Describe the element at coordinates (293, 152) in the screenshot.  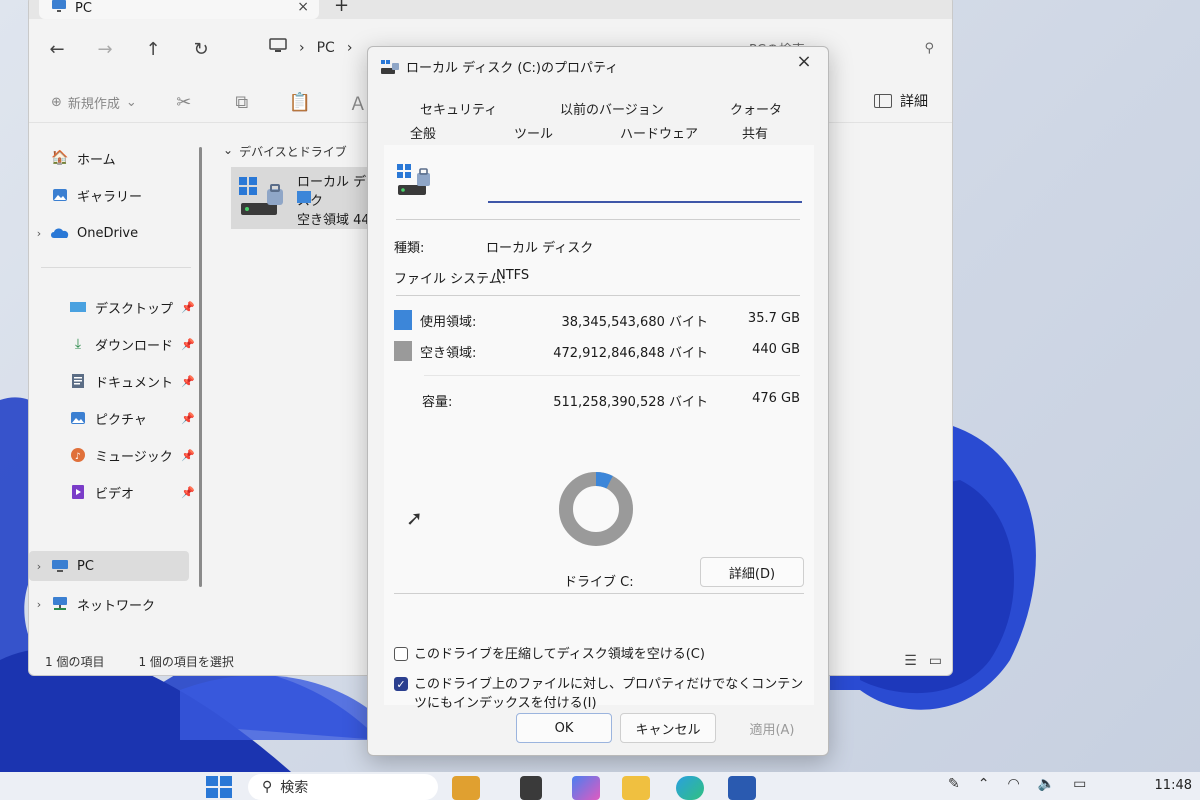
I see `group-header-label: デバイスとドライブ` at that location.